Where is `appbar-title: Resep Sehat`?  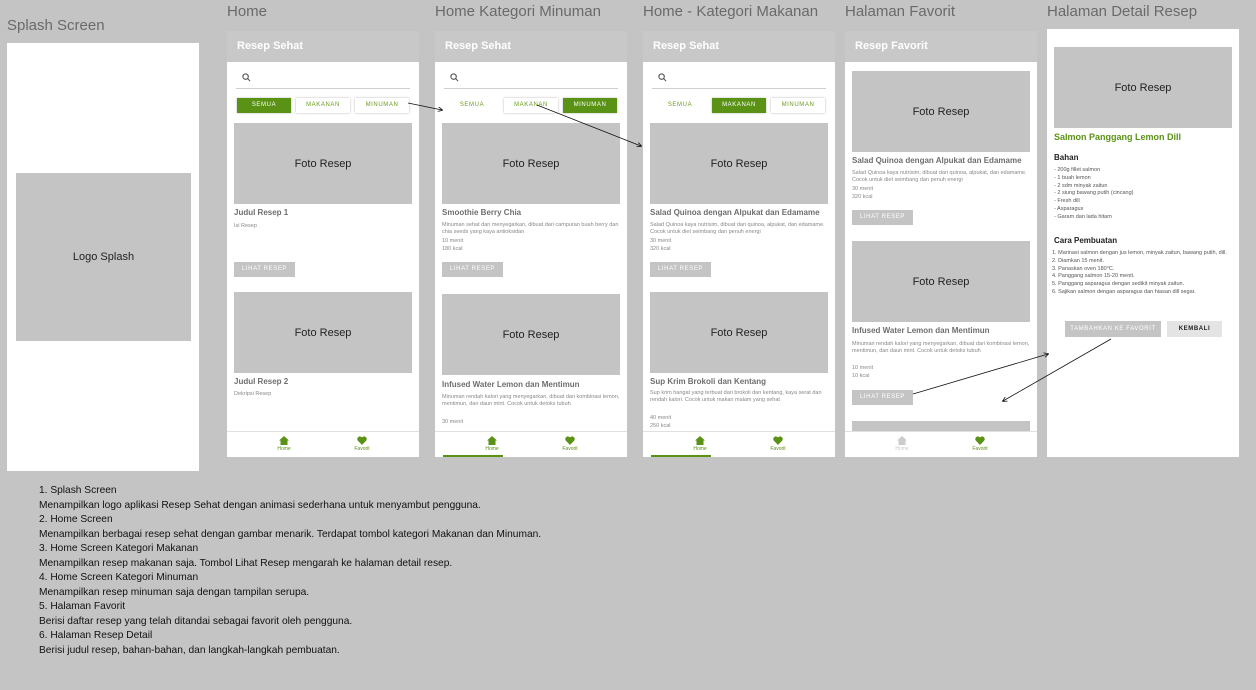
appbar-title: Resep Sehat is located at coordinates (323, 46).